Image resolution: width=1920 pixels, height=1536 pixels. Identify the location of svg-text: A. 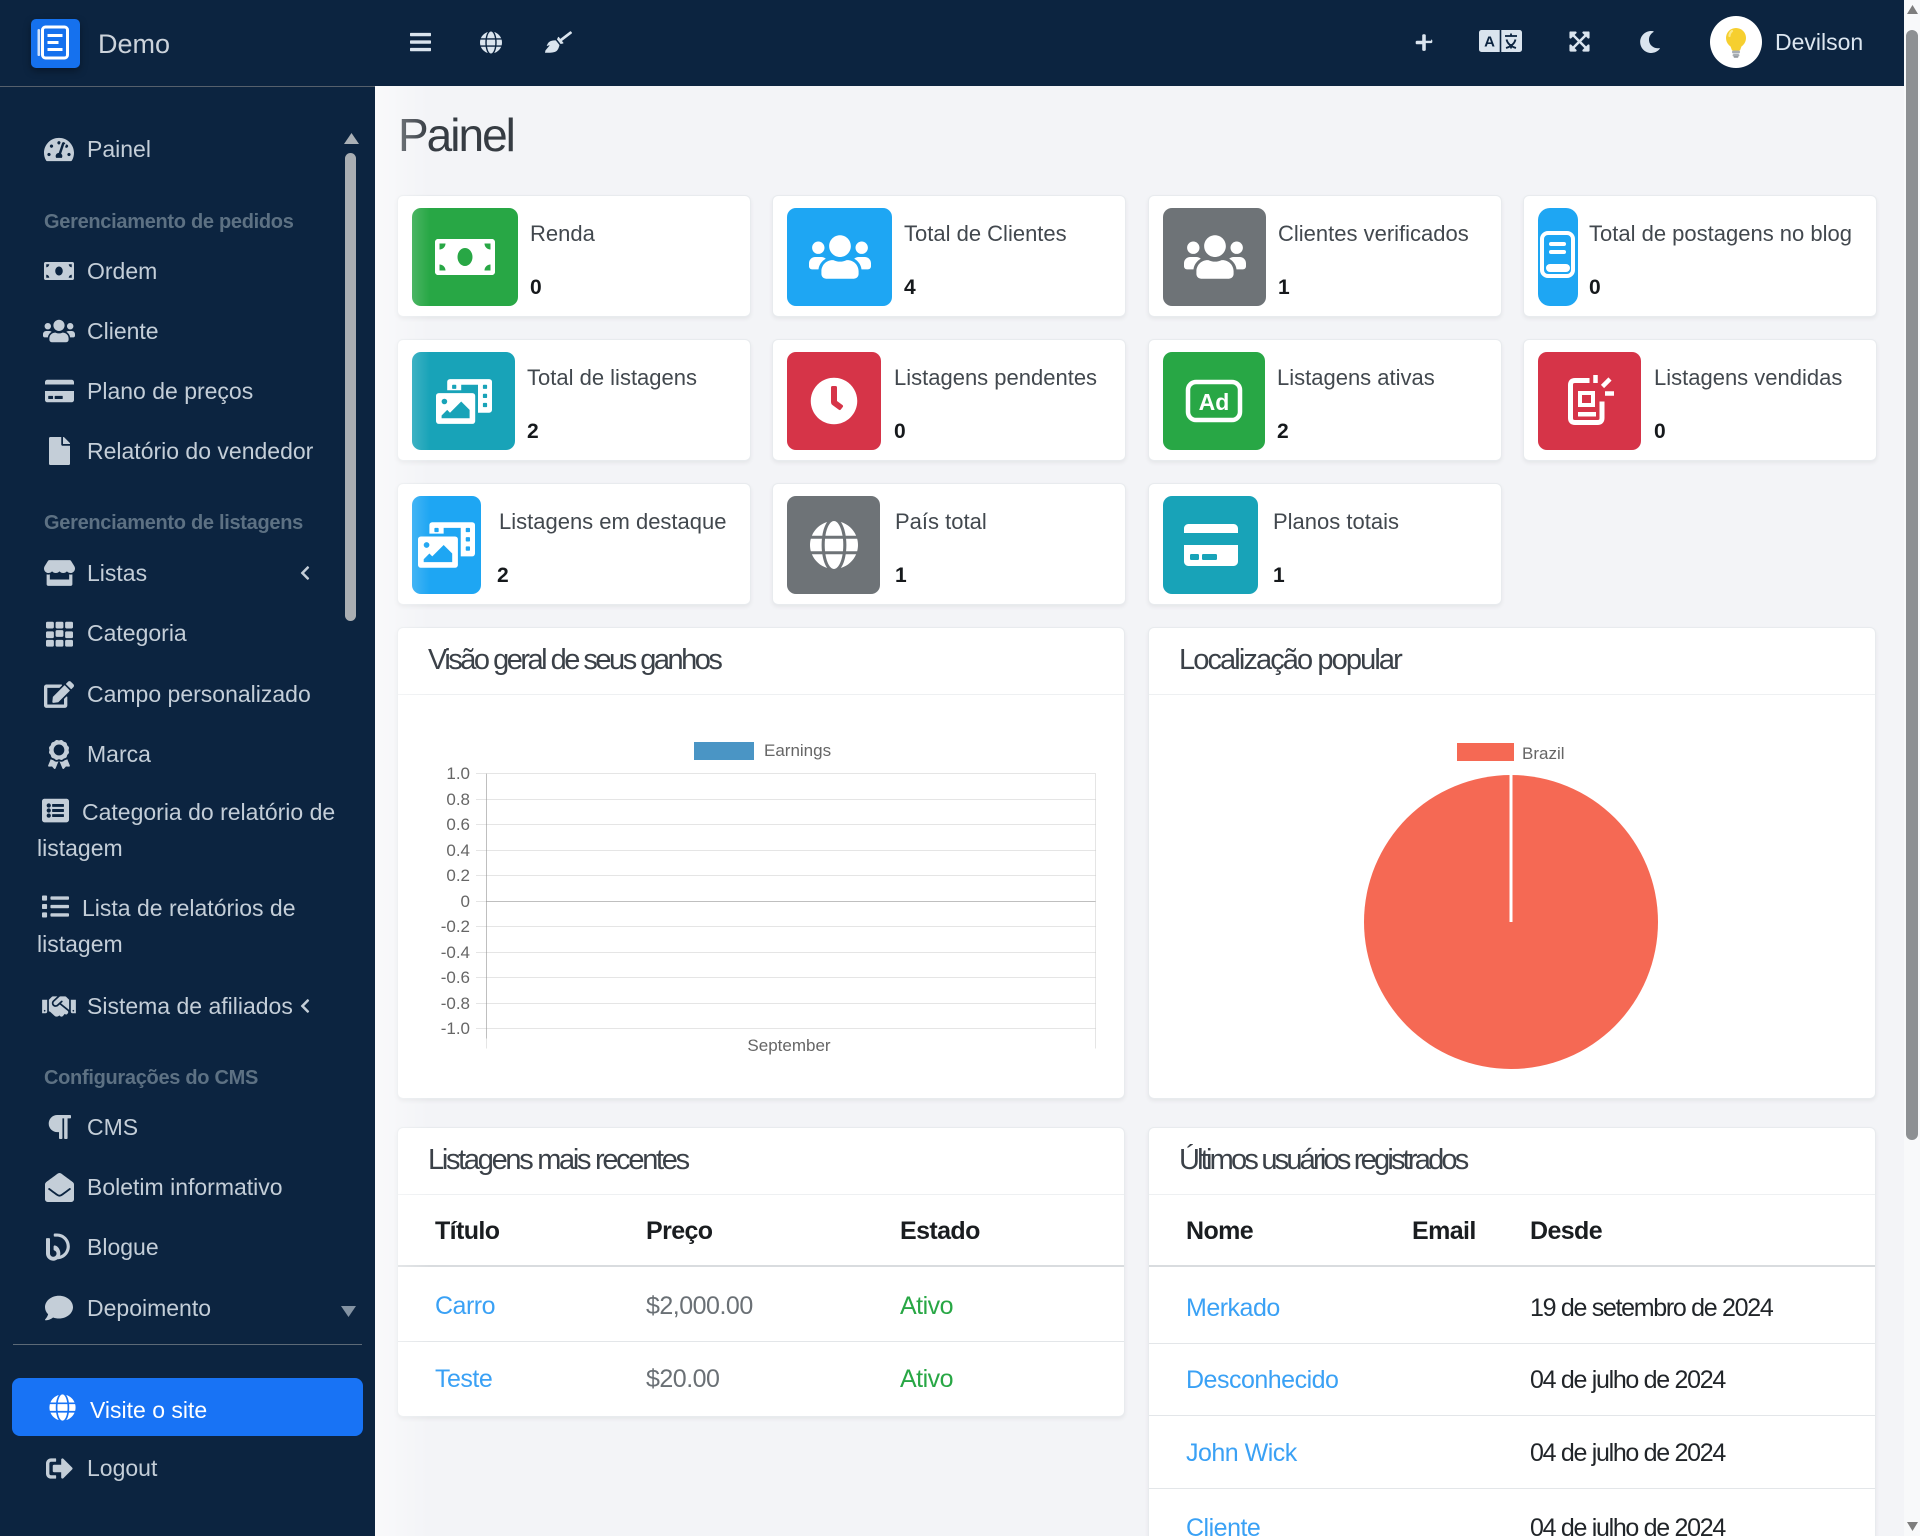
(1489, 42).